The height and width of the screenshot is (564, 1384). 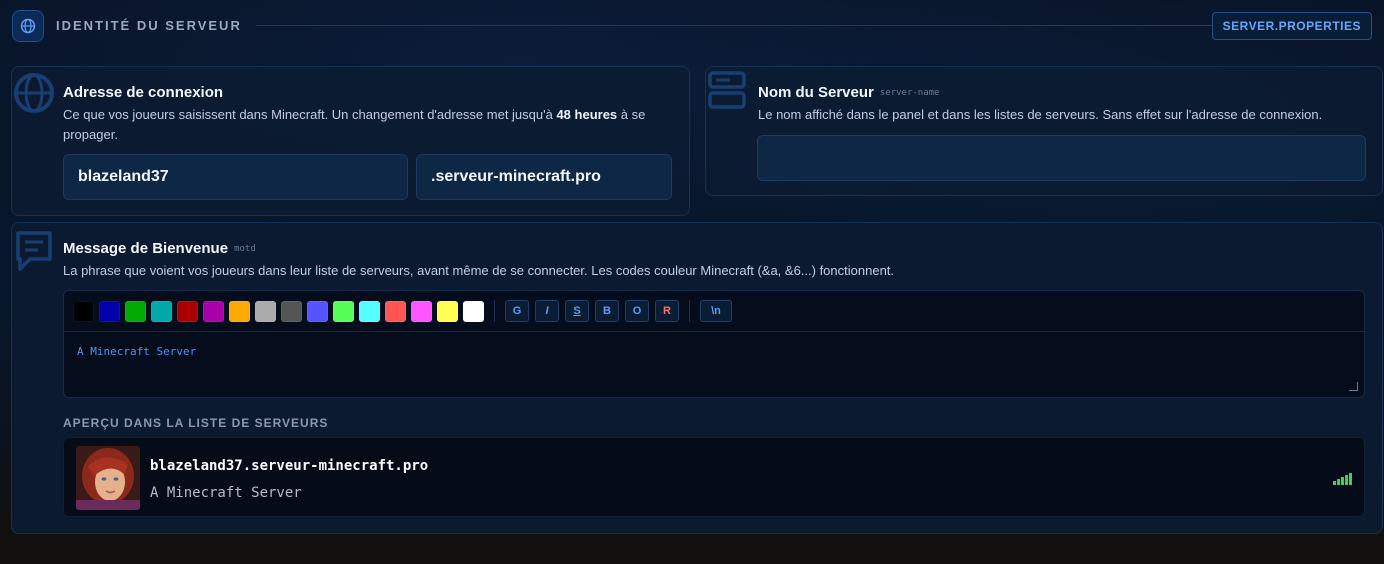 What do you see at coordinates (577, 311) in the screenshot?
I see `format-button-s: S` at bounding box center [577, 311].